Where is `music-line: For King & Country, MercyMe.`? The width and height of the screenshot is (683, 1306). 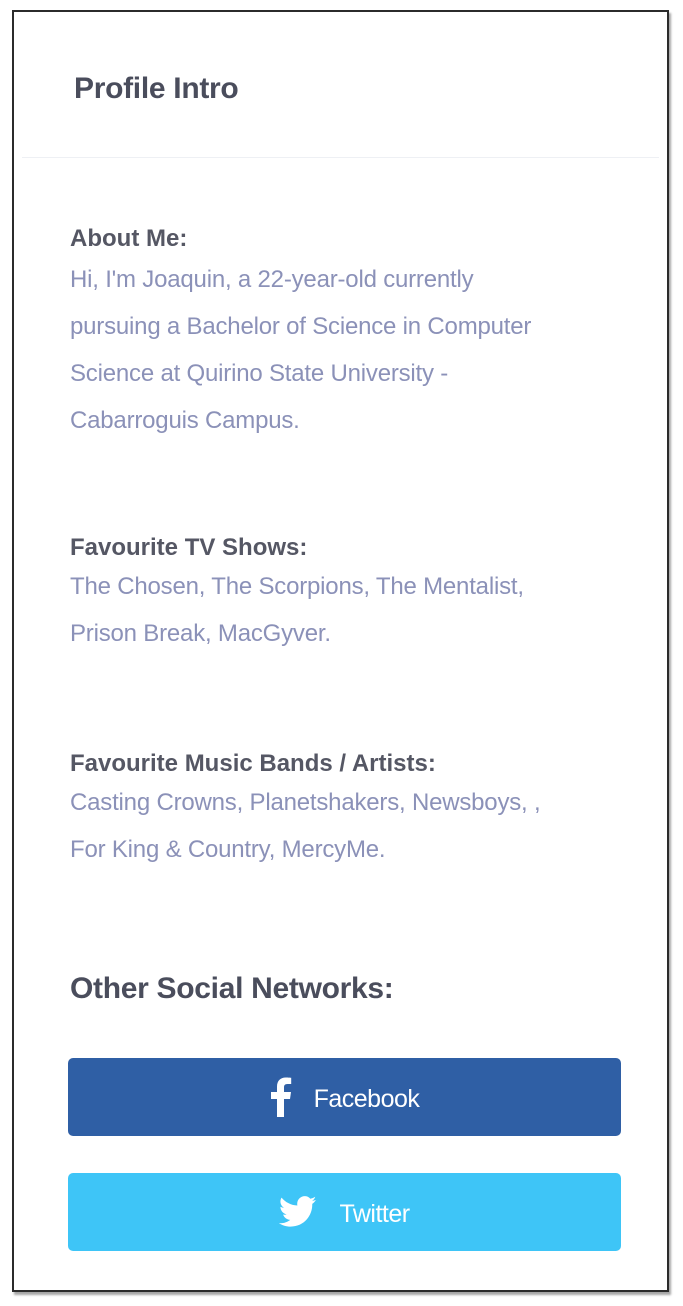
music-line: For King & Country, MercyMe. is located at coordinates (228, 849).